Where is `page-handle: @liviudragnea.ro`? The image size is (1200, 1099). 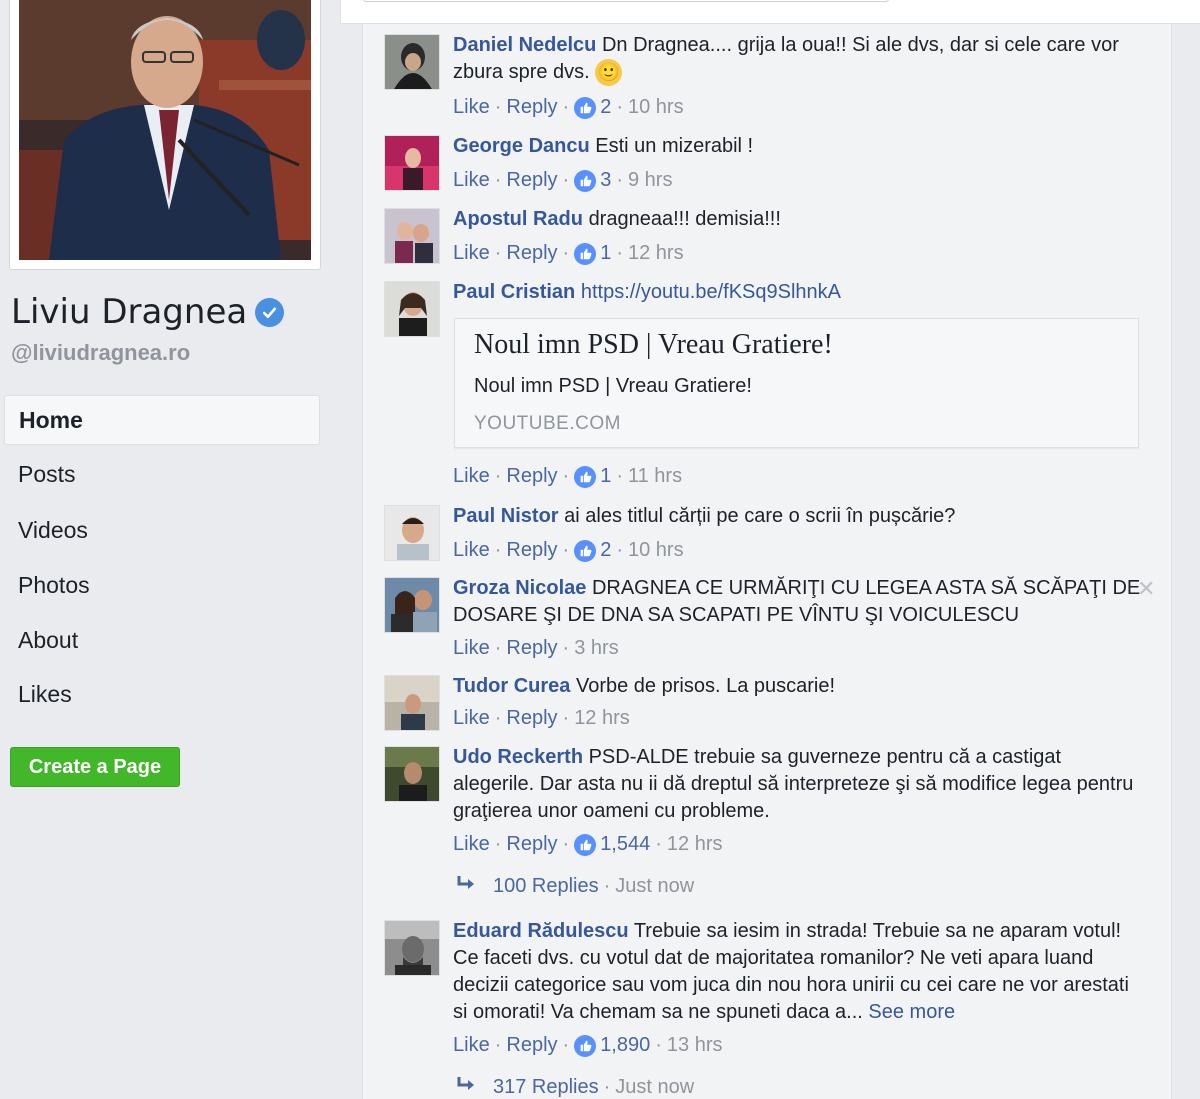 page-handle: @liviudragnea.ro is located at coordinates (100, 353).